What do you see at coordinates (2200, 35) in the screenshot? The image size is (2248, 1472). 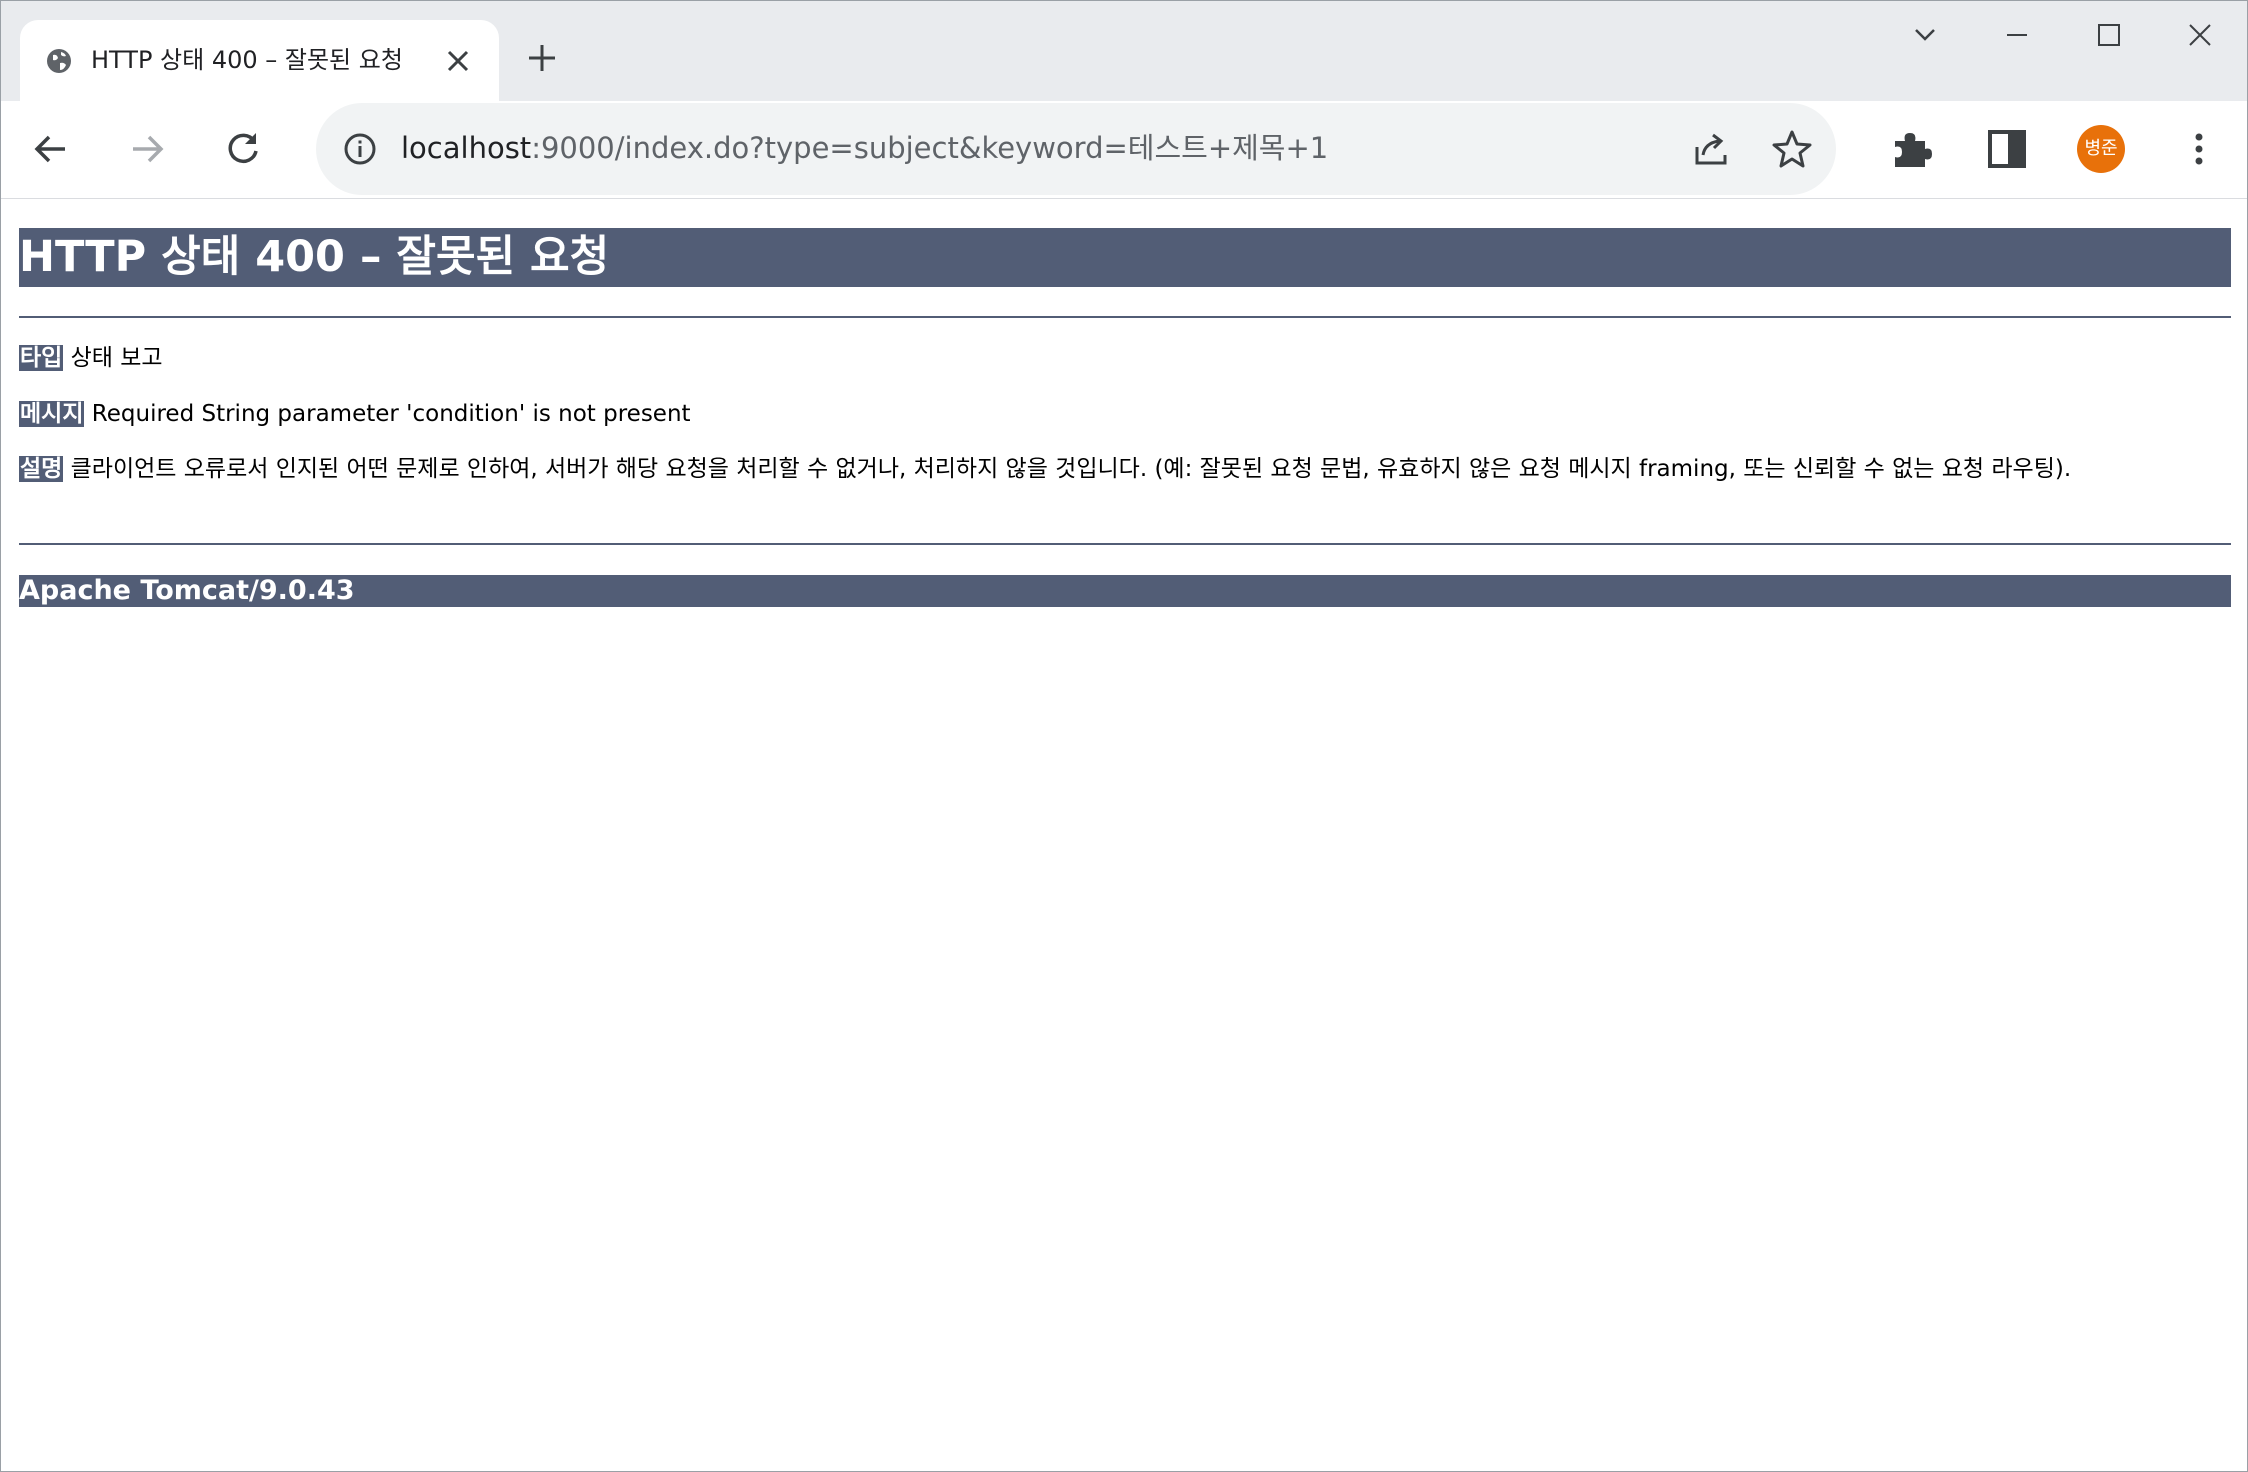 I see `close-window-icon` at bounding box center [2200, 35].